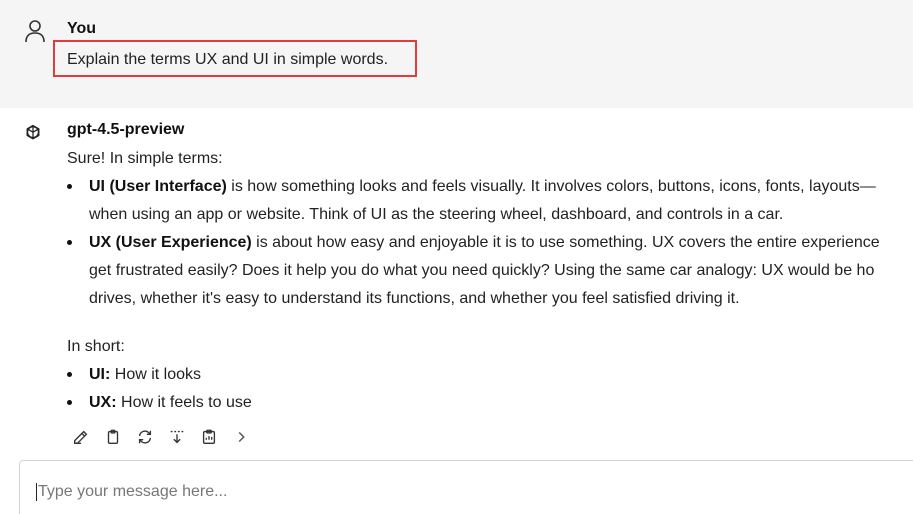 Image resolution: width=913 pixels, height=514 pixels. What do you see at coordinates (120, 437) in the screenshot?
I see `copy-button` at bounding box center [120, 437].